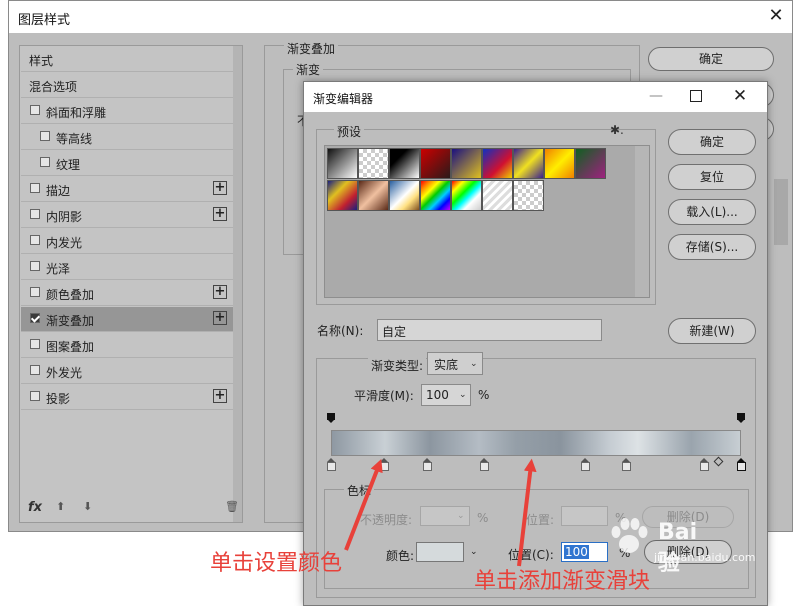 The height and width of the screenshot is (606, 801). I want to click on move-up-icon: ⬆, so click(60, 506).